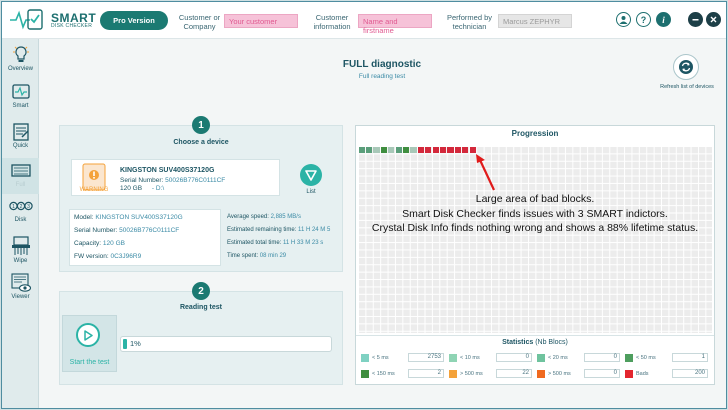  Describe the element at coordinates (20, 245) in the screenshot. I see `wipe-icon` at that location.